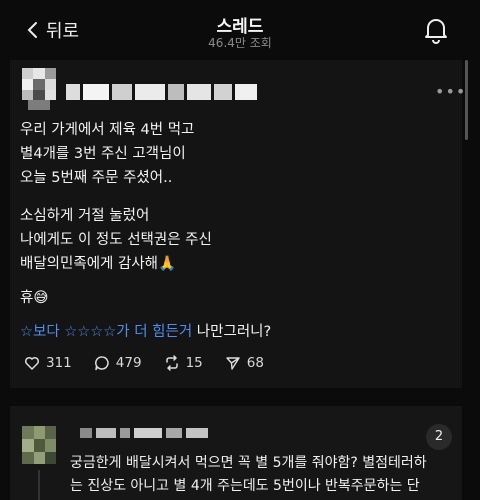 Image resolution: width=480 pixels, height=500 pixels. I want to click on reply-username-redacted, so click(144, 433).